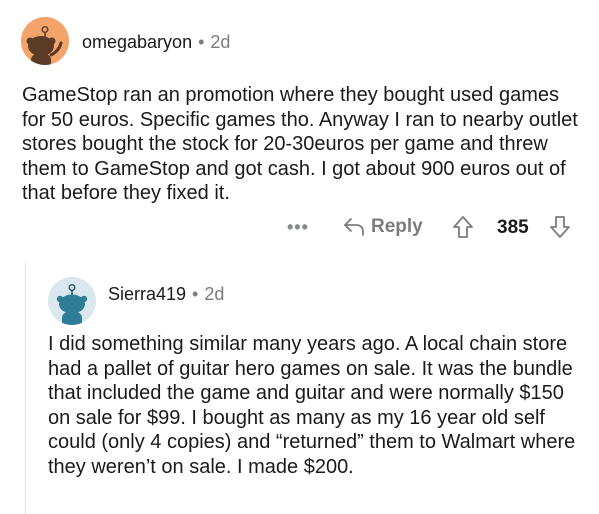  I want to click on downvote-arrow-icon, so click(560, 227).